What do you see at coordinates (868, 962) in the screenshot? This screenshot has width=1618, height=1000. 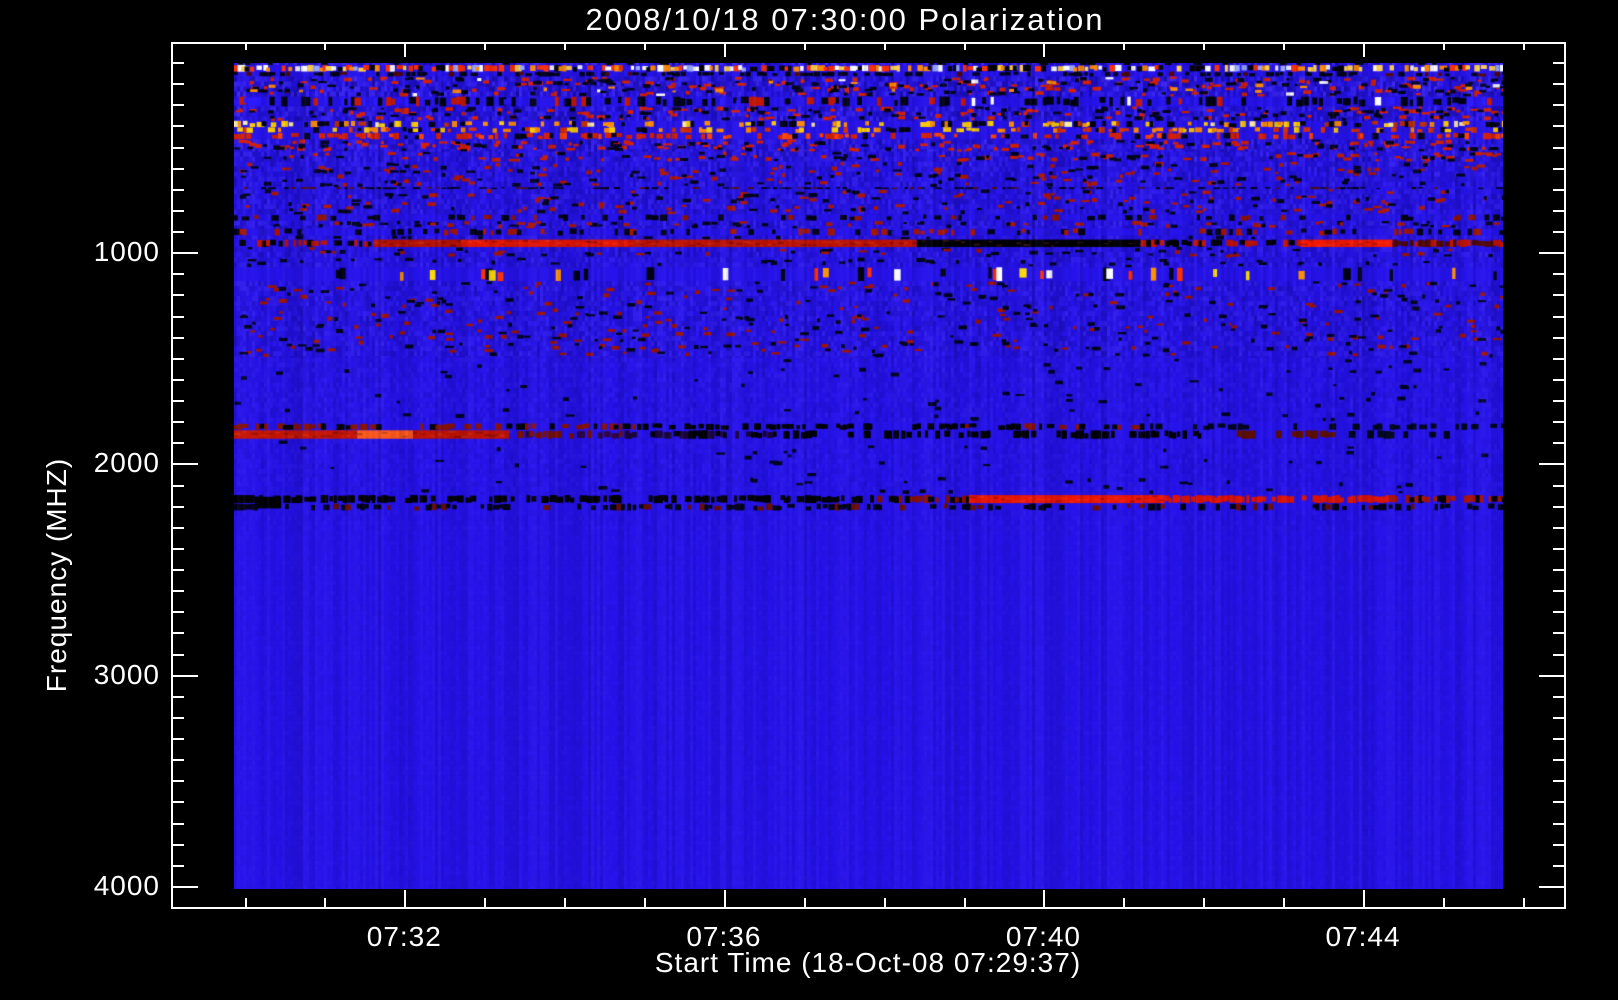 I see `x-axis-title: Start Time (18-Oct-08 07:29:37)` at bounding box center [868, 962].